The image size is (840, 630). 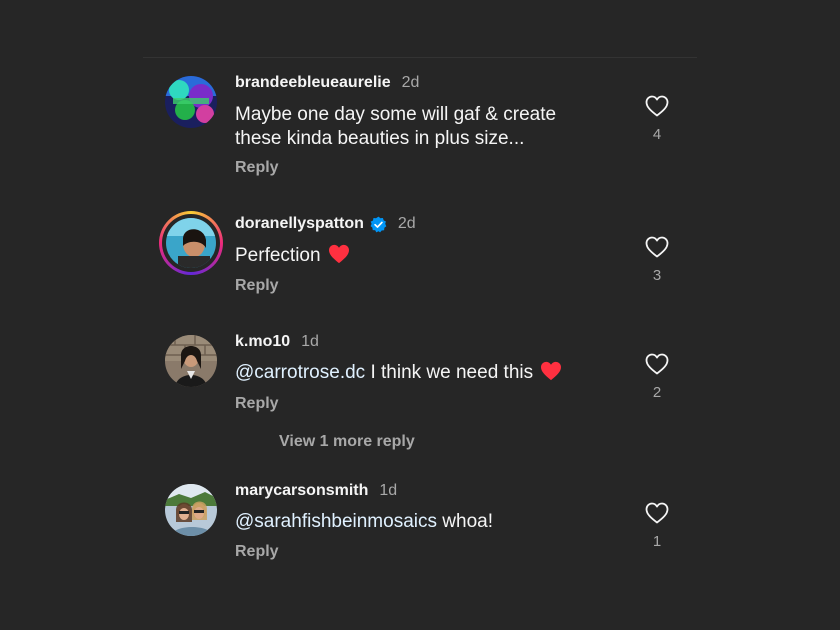 I want to click on username: brandeebleueaurelie, so click(x=313, y=83).